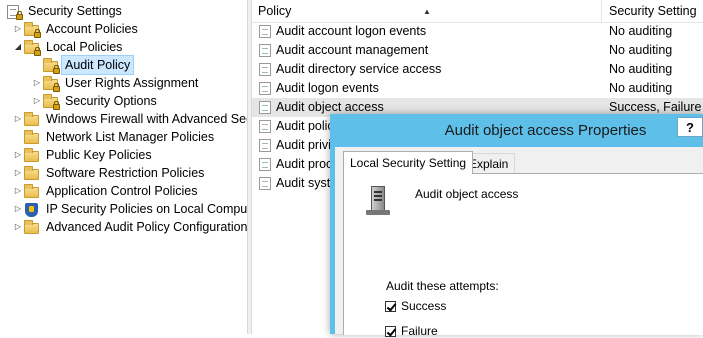 The image size is (703, 338). I want to click on policy-name: Audit logon events, so click(327, 88).